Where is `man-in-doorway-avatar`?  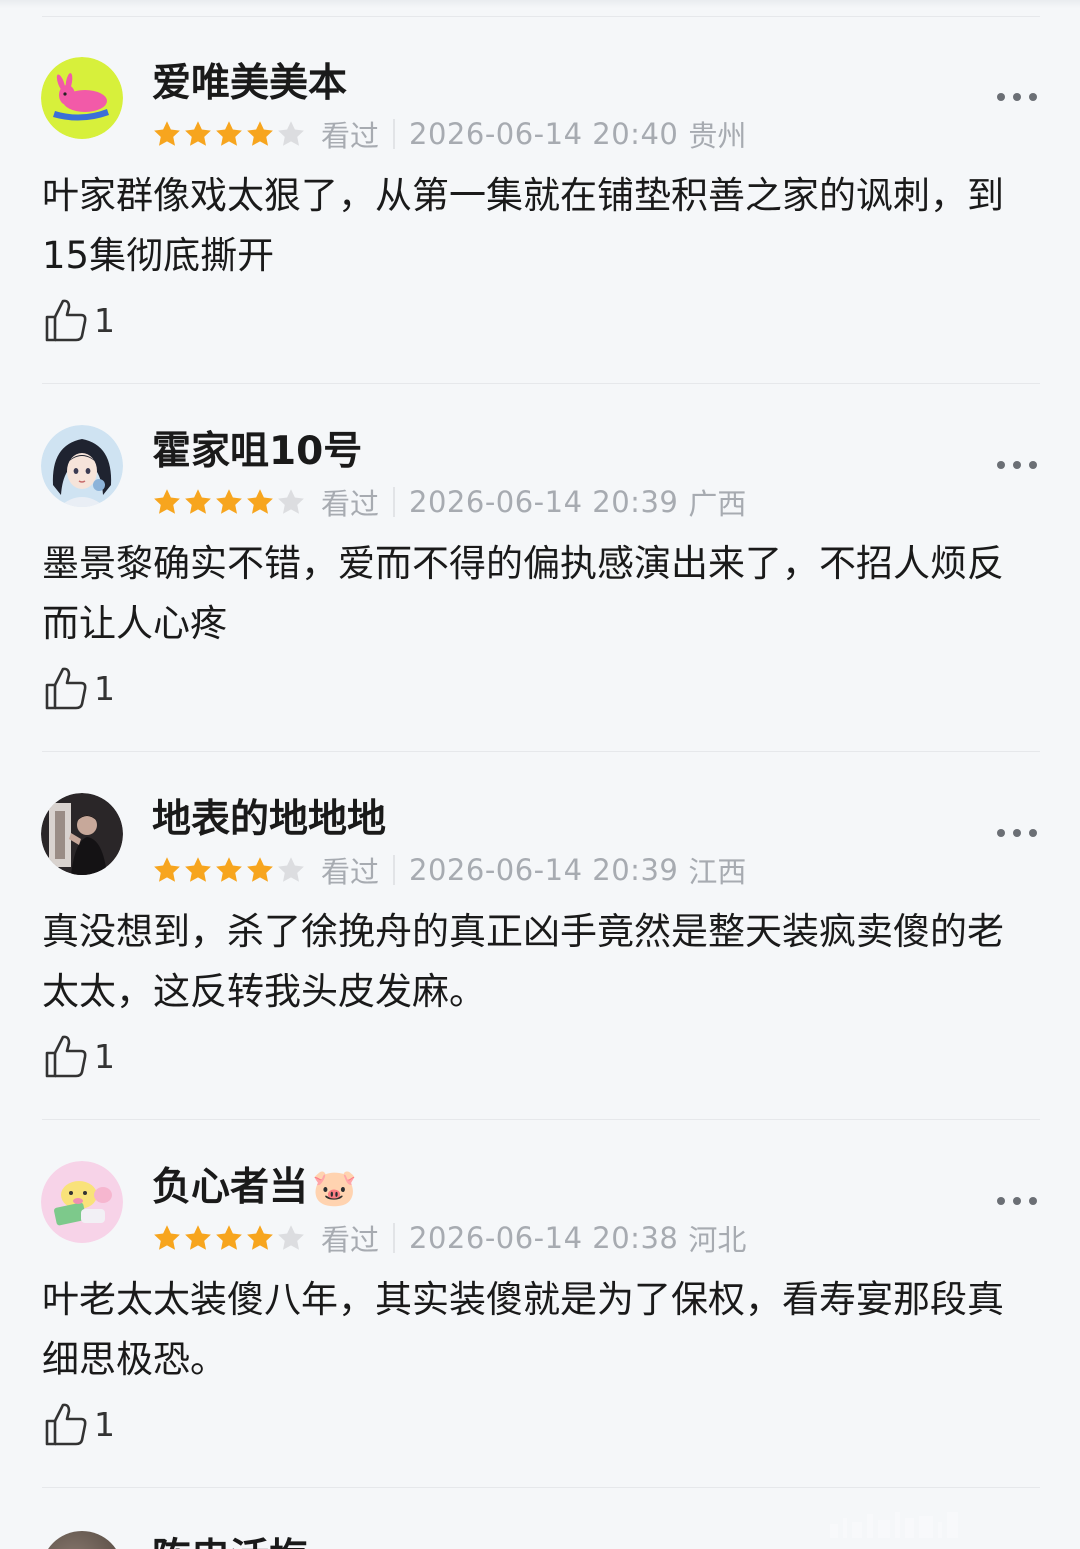 man-in-doorway-avatar is located at coordinates (82, 834).